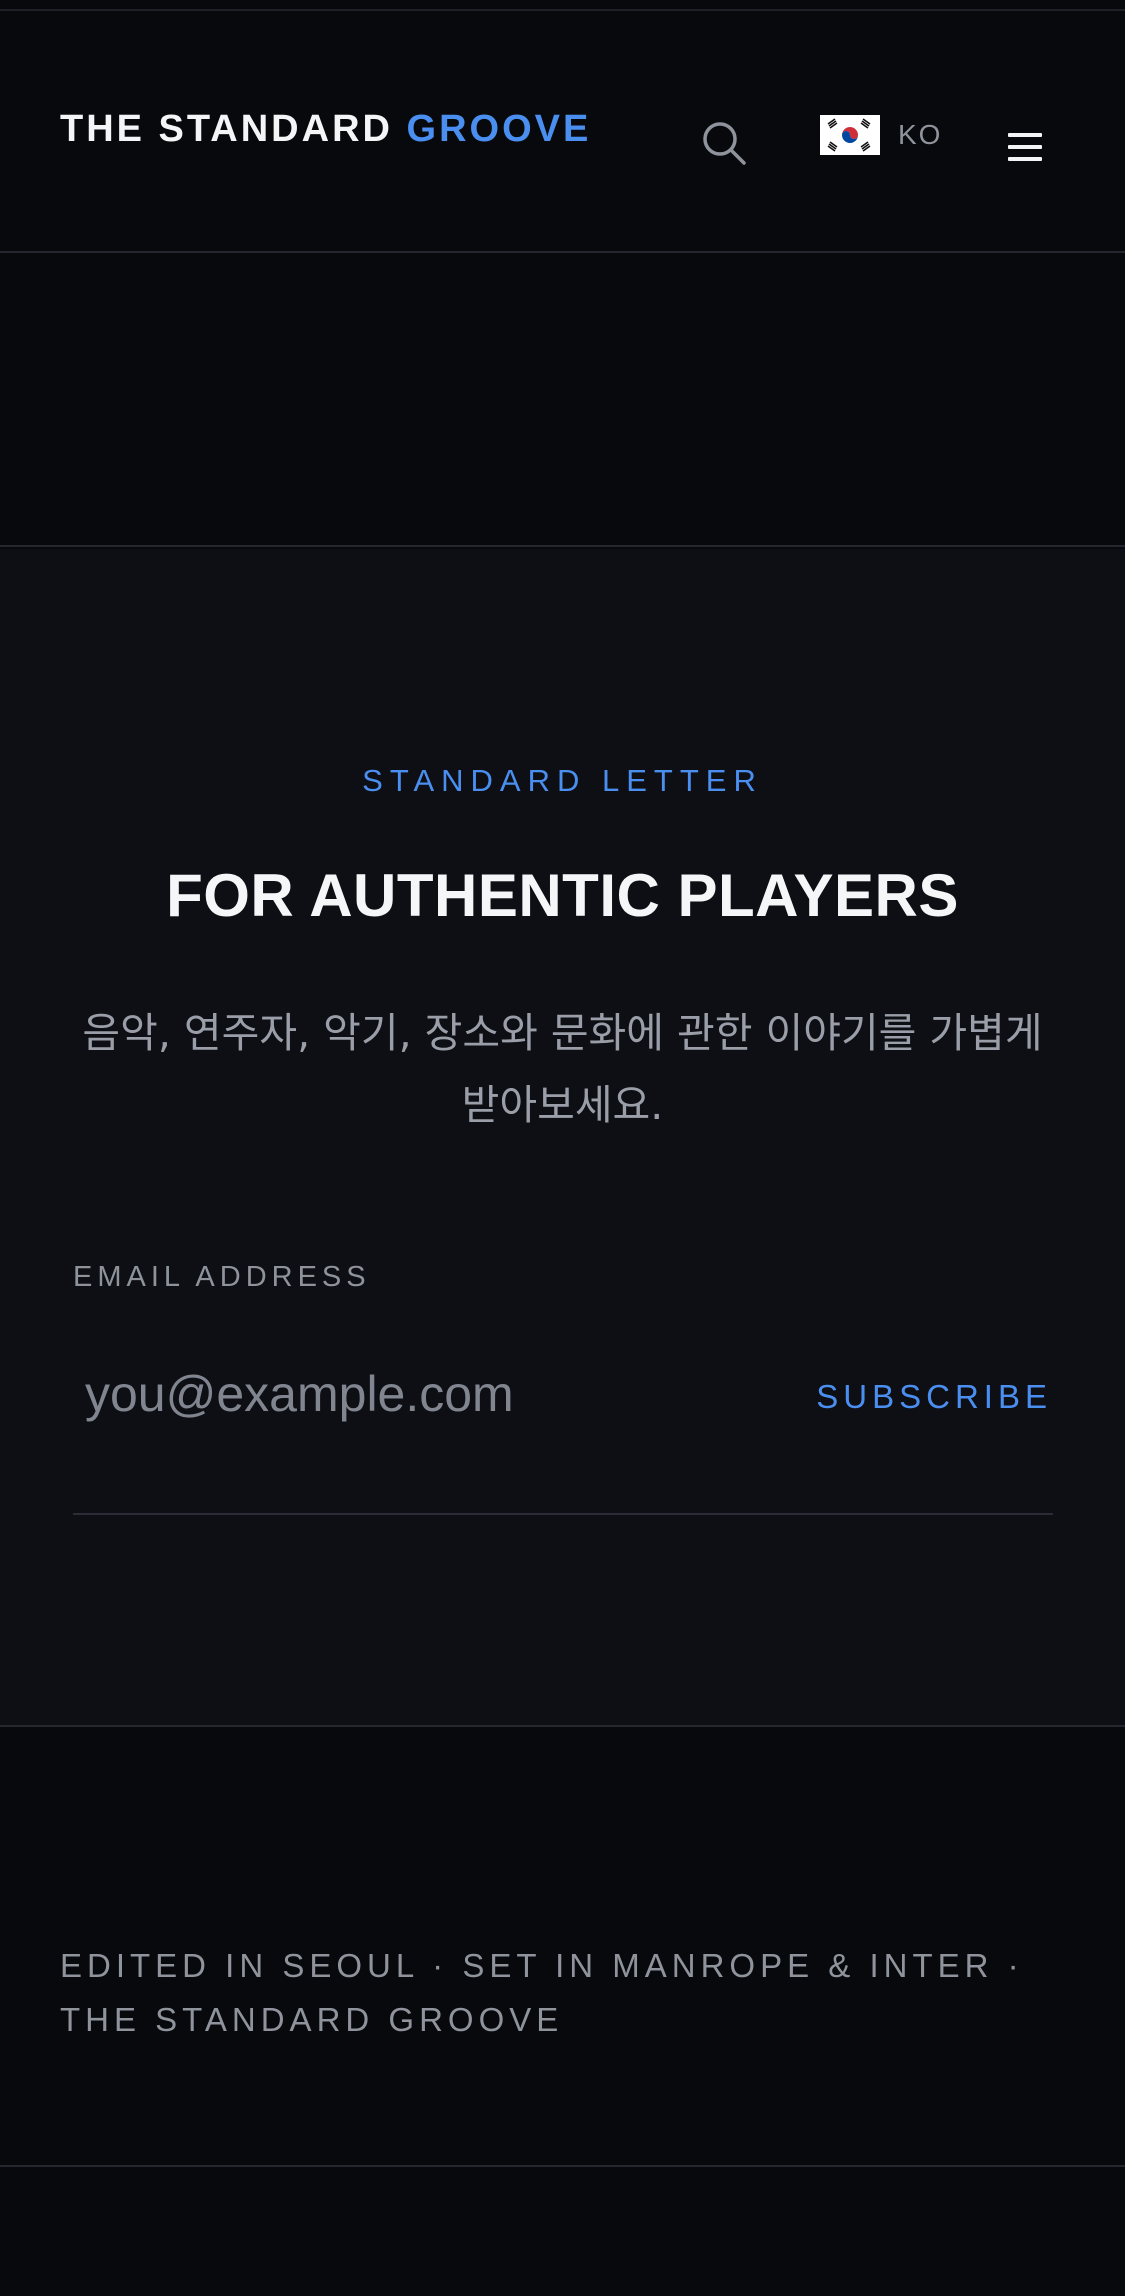 This screenshot has height=2296, width=1125. I want to click on site-header: THE STANDARD GROOVE KO, so click(562, 132).